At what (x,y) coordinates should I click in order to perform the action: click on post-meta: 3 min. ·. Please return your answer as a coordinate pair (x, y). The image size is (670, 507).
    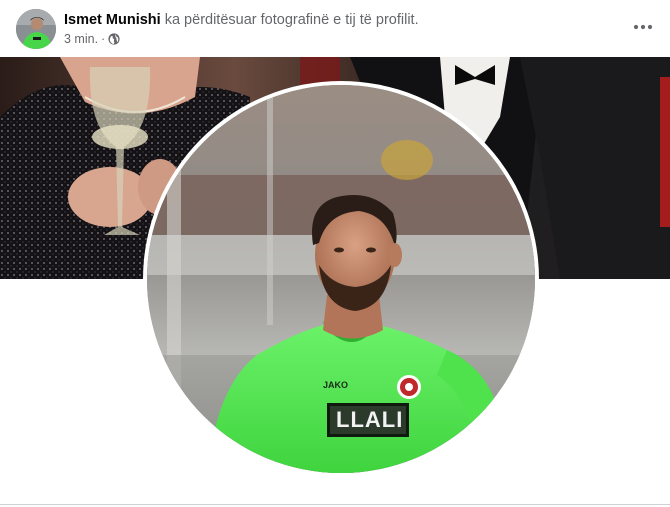
    Looking at the image, I should click on (92, 39).